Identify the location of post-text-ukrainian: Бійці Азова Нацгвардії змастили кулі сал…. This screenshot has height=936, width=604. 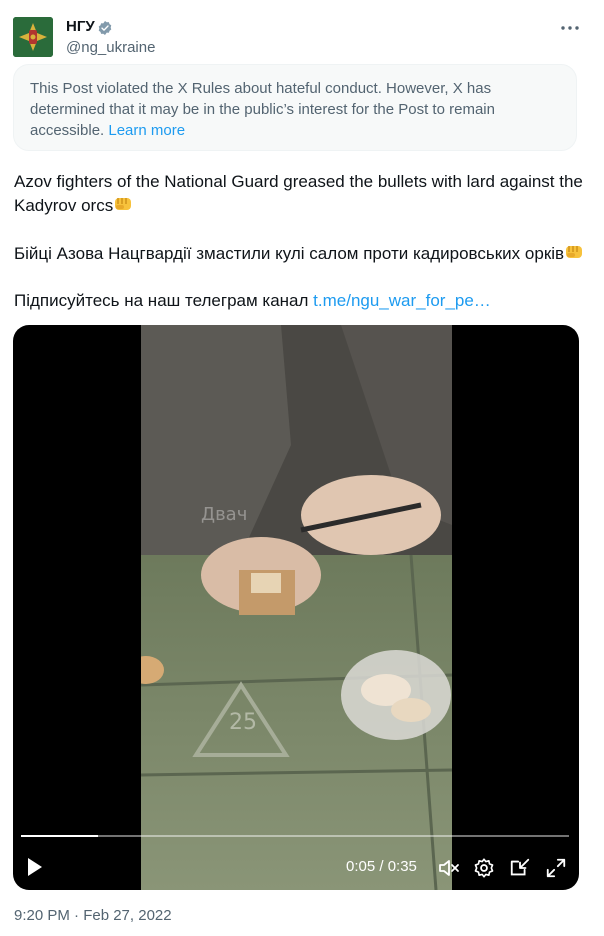
(301, 254).